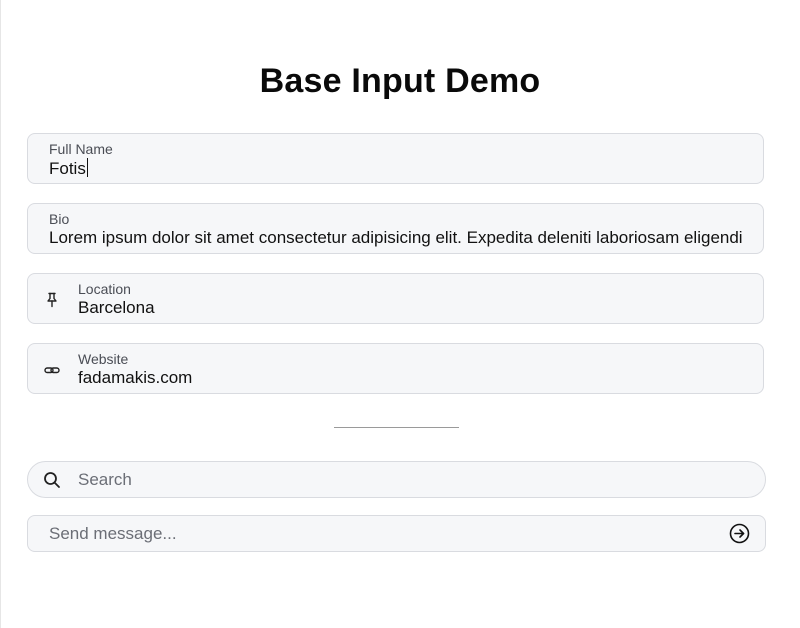 The image size is (800, 628). What do you see at coordinates (103, 359) in the screenshot?
I see `website-label: Website` at bounding box center [103, 359].